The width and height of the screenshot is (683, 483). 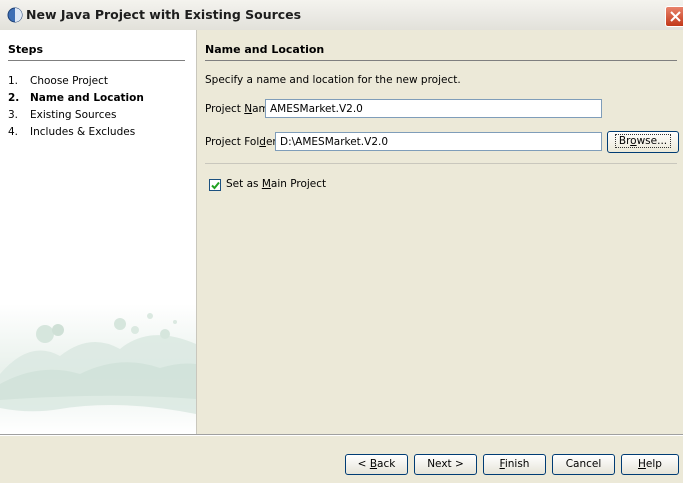 I want to click on title-bar: New Java Project with Existing Sources, so click(x=341, y=15).